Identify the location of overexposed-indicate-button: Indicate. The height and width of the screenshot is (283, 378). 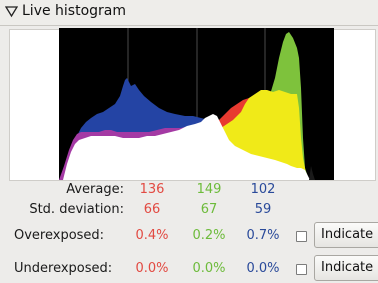
(346, 235).